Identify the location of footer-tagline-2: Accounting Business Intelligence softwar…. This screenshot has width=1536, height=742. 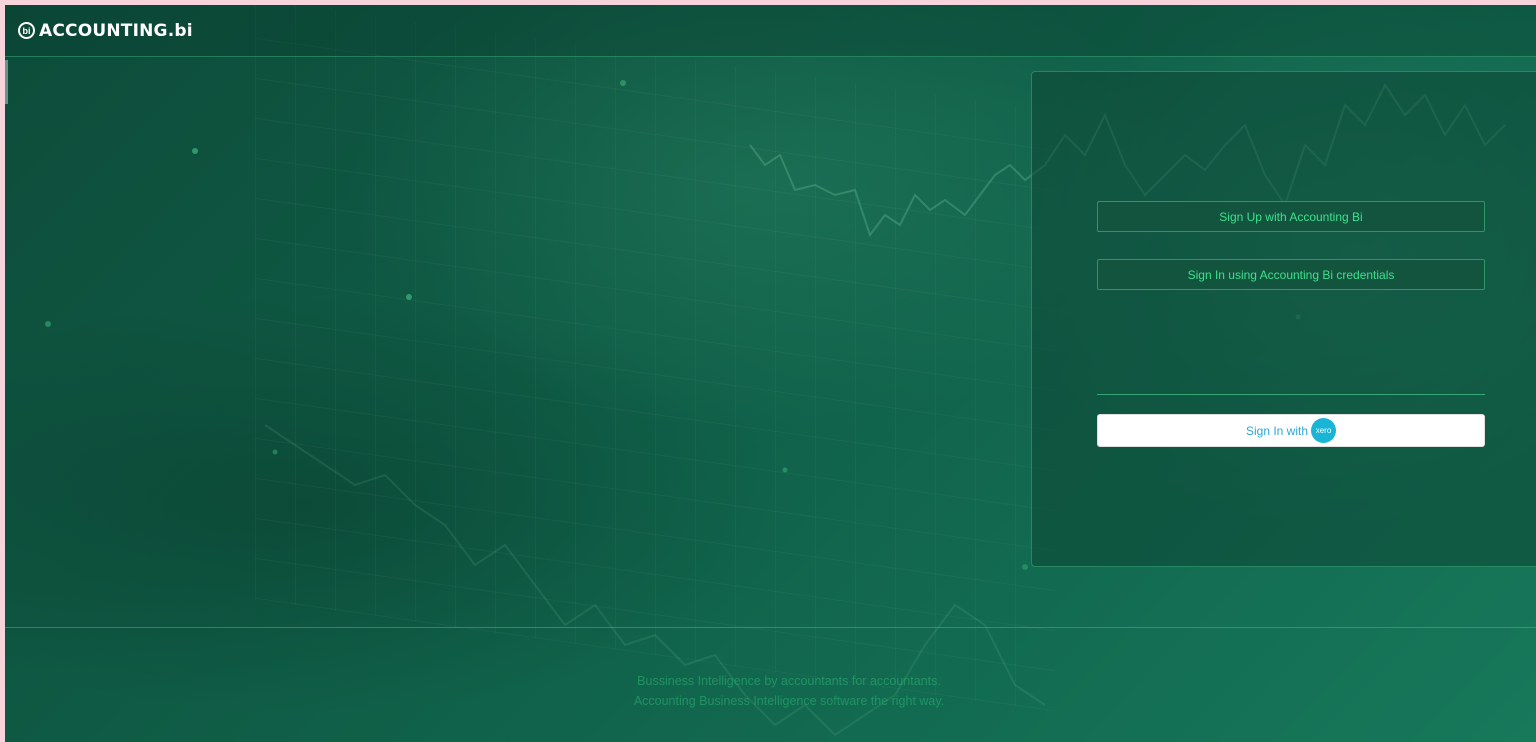
(789, 701).